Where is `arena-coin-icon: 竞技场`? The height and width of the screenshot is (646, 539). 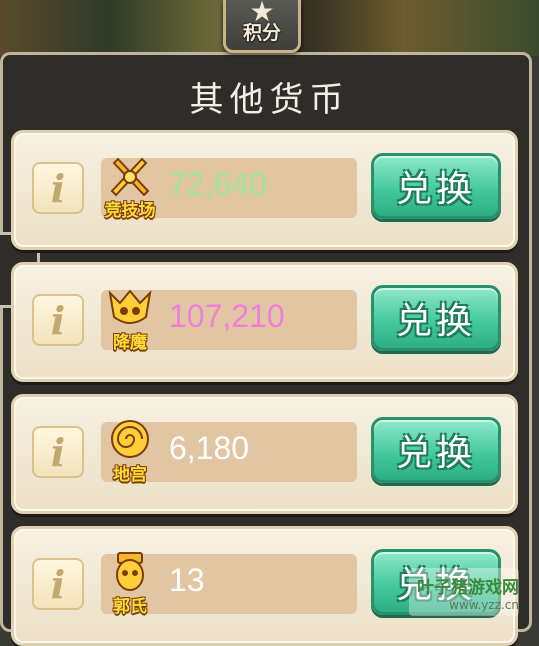 arena-coin-icon: 竞技场 is located at coordinates (130, 186).